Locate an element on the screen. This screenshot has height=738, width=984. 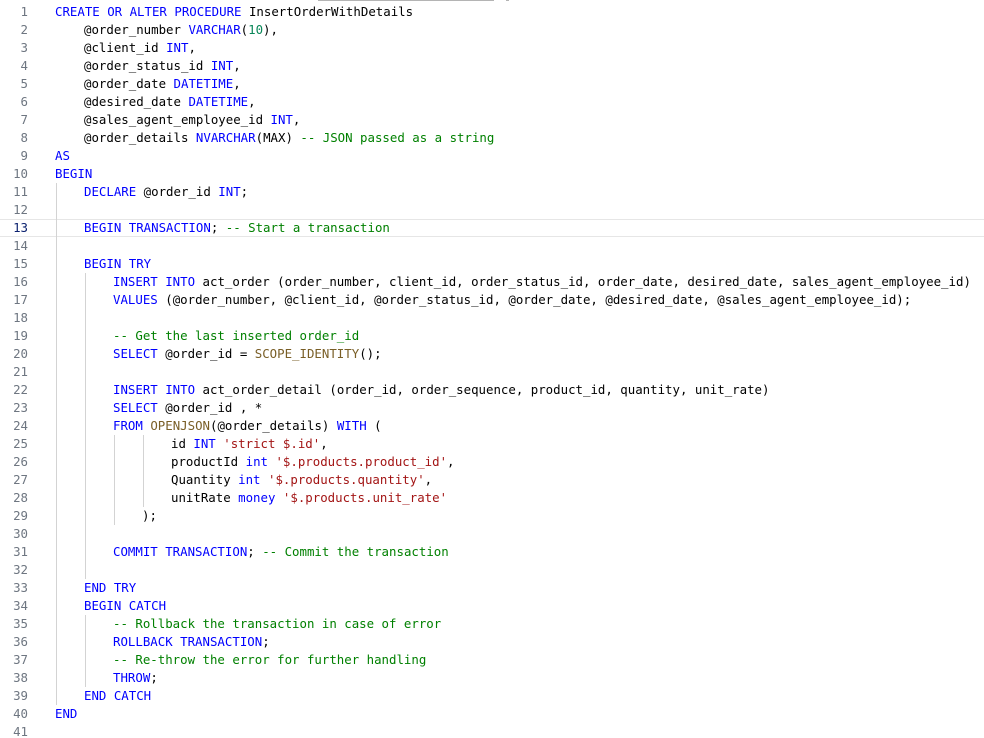
code-text: @client_id INT, is located at coordinates (140, 48).